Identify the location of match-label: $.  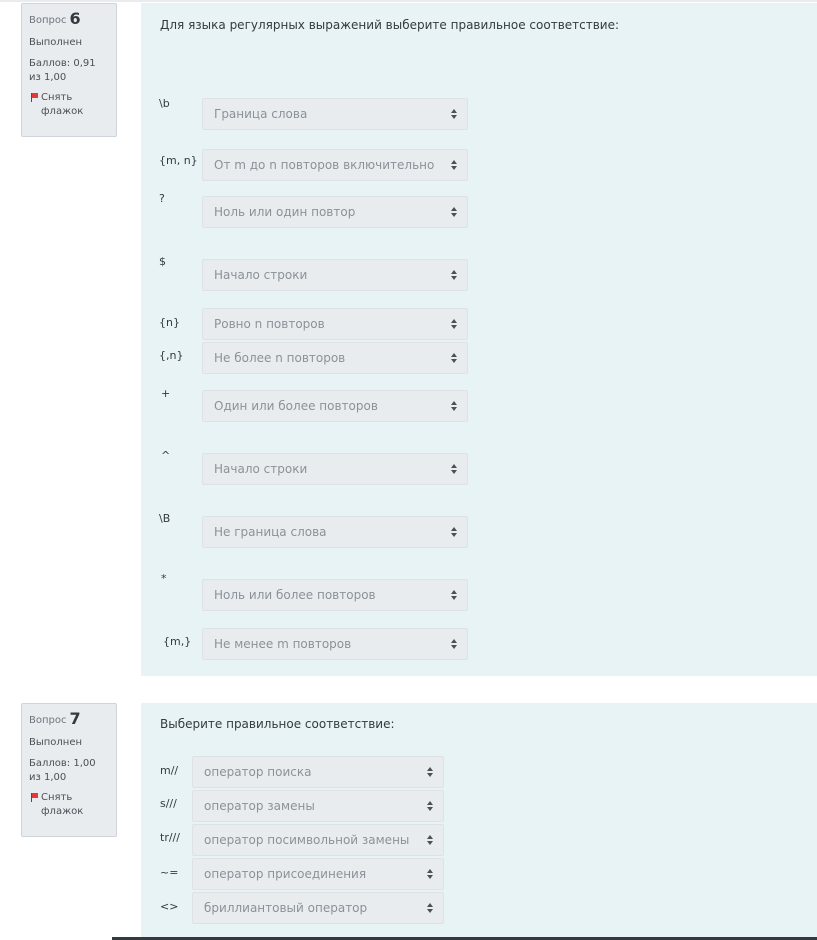
(162, 261).